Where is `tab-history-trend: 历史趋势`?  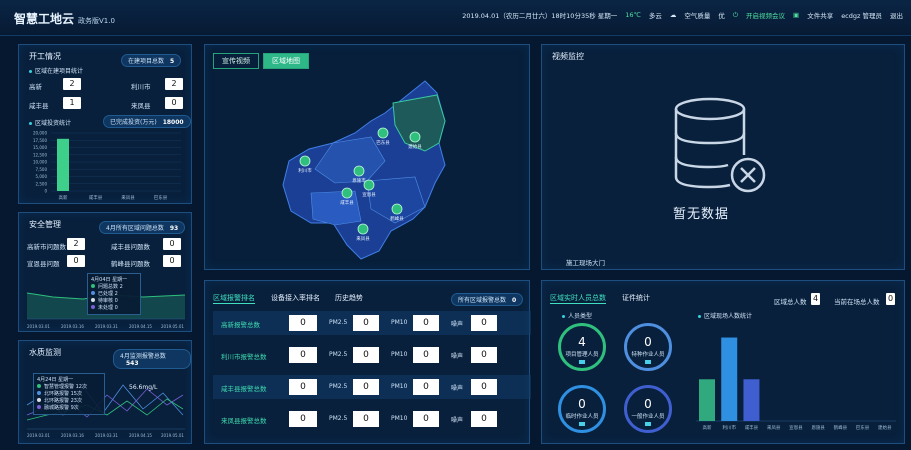
tab-history-trend: 历史趋势 is located at coordinates (349, 298).